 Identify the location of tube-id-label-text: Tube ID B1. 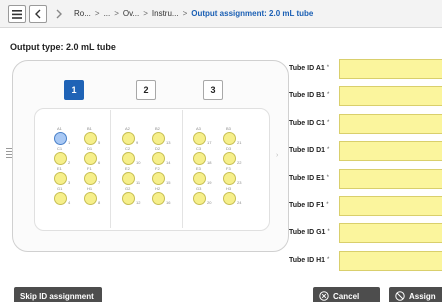
(307, 96).